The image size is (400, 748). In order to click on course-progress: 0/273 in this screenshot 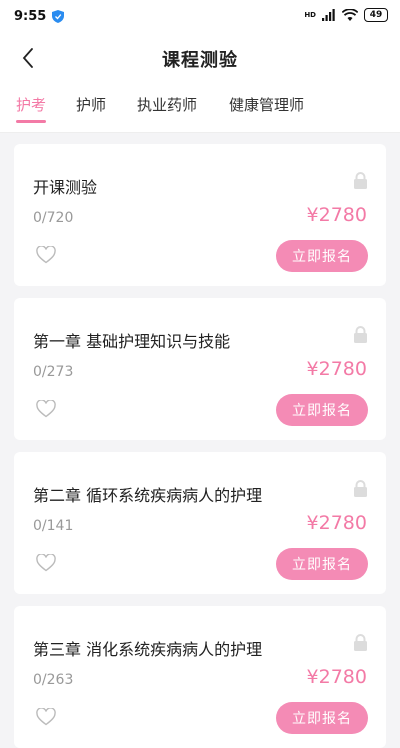, I will do `click(53, 372)`.